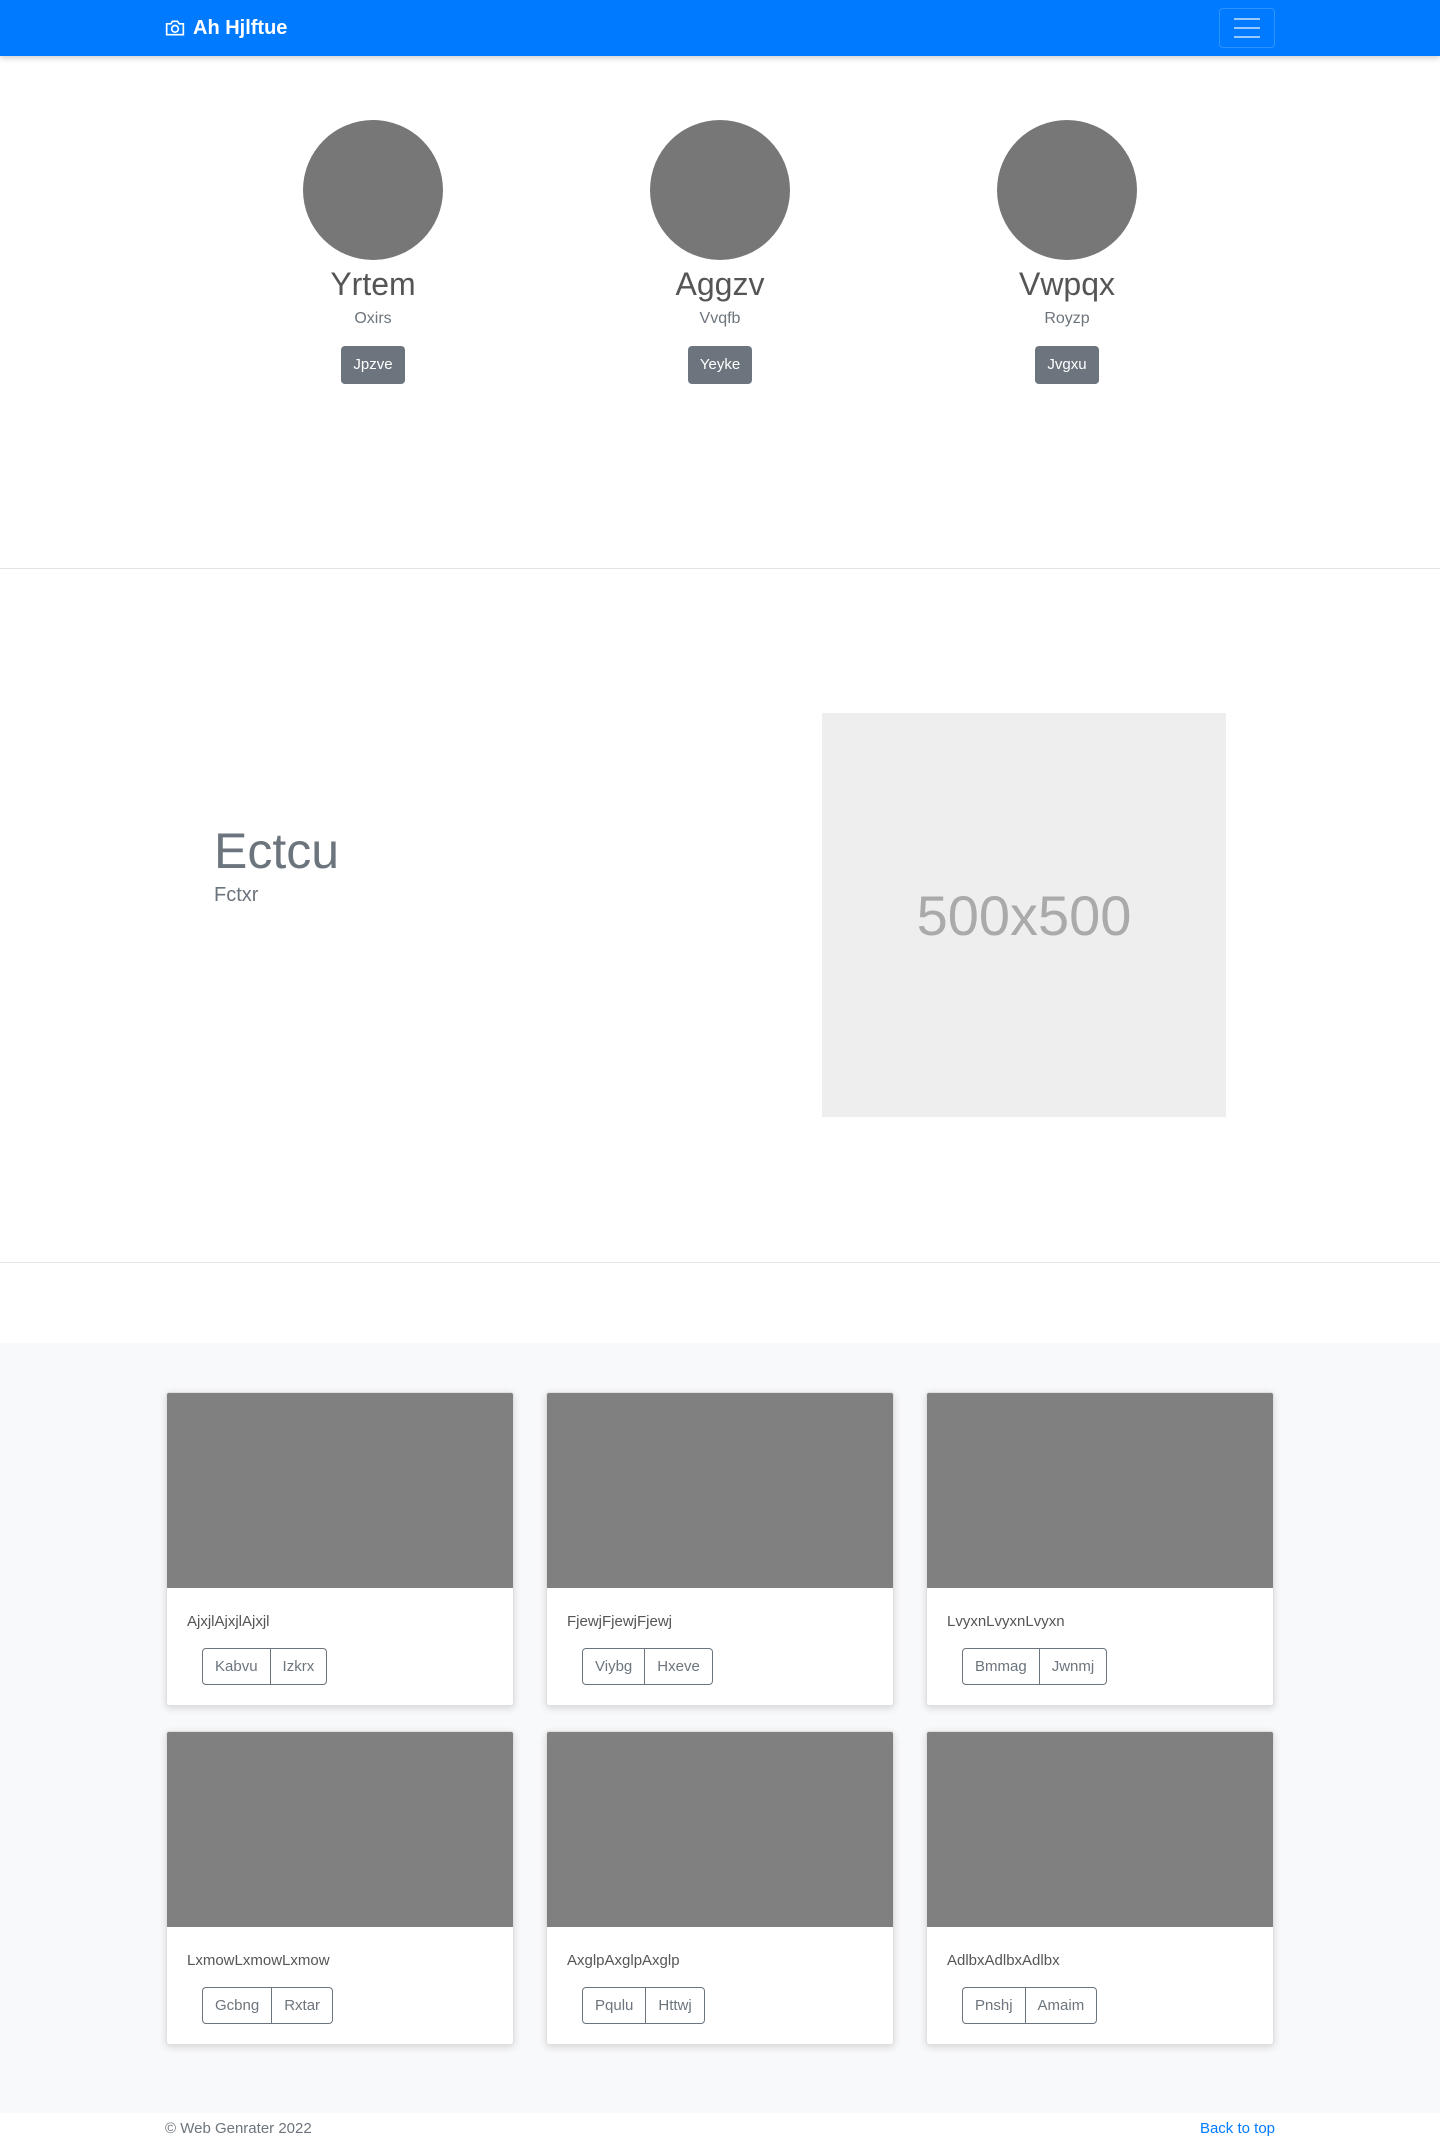  Describe the element at coordinates (373, 365) in the screenshot. I see `person-action-button: Jpzve` at that location.